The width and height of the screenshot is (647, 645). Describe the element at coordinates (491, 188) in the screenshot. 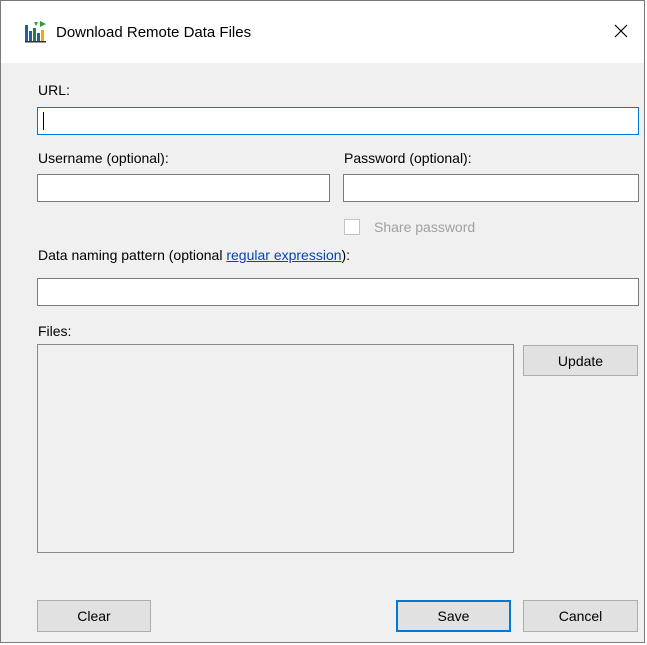

I see `password-input` at that location.